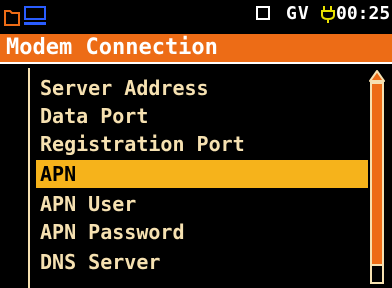  What do you see at coordinates (377, 274) in the screenshot?
I see `scrollbar-thumb` at bounding box center [377, 274].